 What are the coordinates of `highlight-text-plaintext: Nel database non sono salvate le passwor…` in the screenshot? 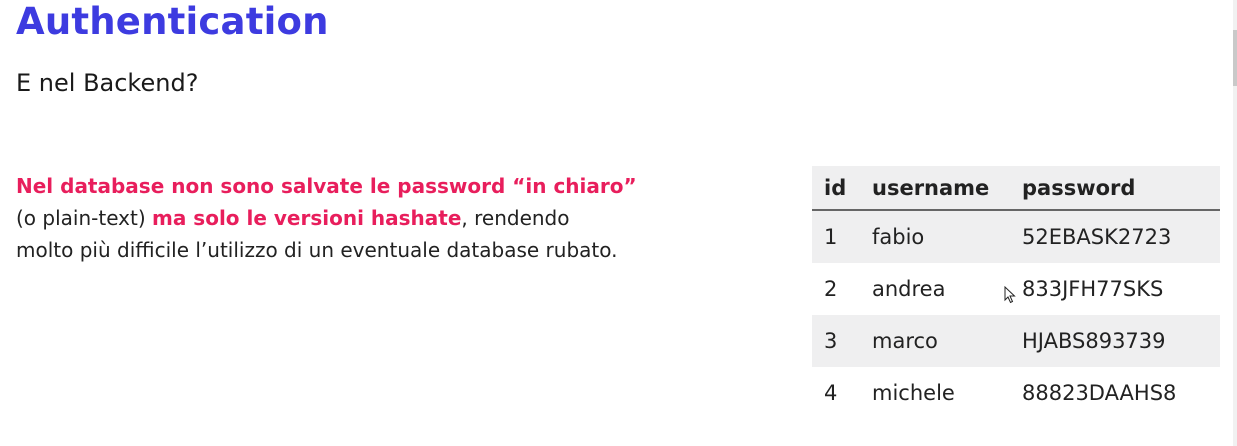 It's located at (326, 186).